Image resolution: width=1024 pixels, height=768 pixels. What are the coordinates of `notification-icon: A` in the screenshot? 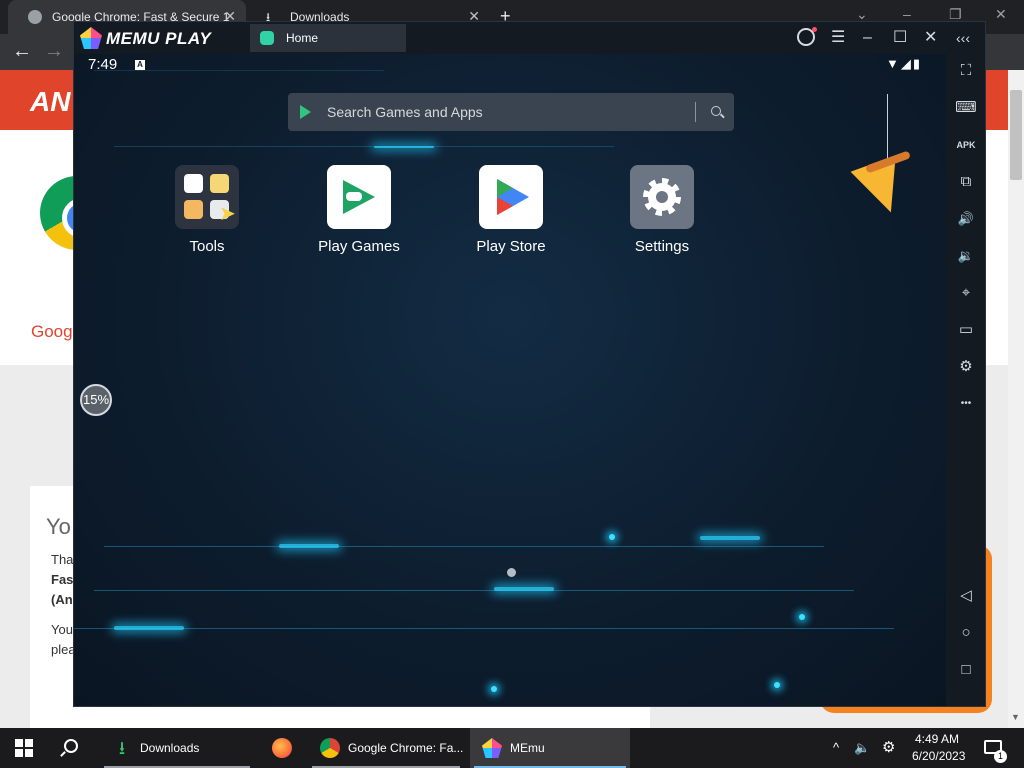 It's located at (140, 65).